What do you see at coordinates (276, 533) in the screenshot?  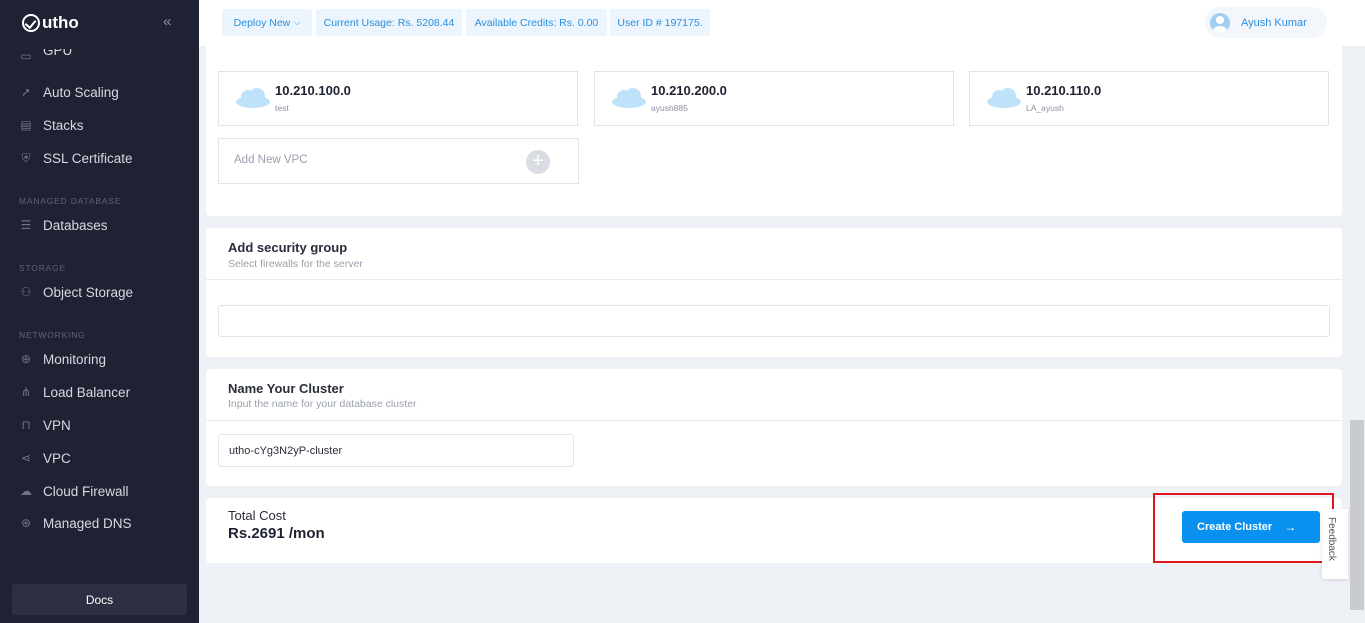 I see `total-cost-amount: Rs.2691 /mon` at bounding box center [276, 533].